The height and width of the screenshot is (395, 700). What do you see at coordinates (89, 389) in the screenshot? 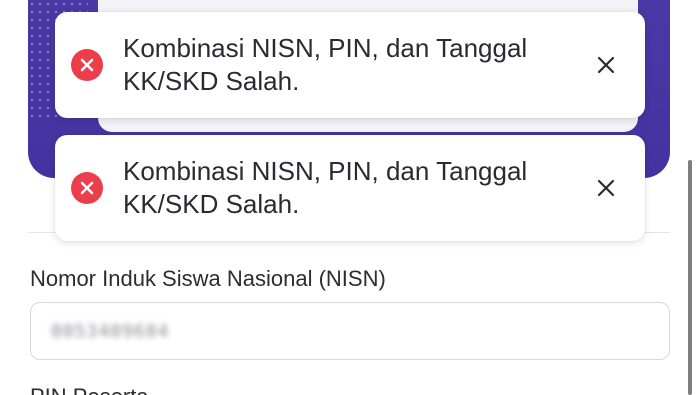
I see `pin-label: PIN Peserta` at bounding box center [89, 389].